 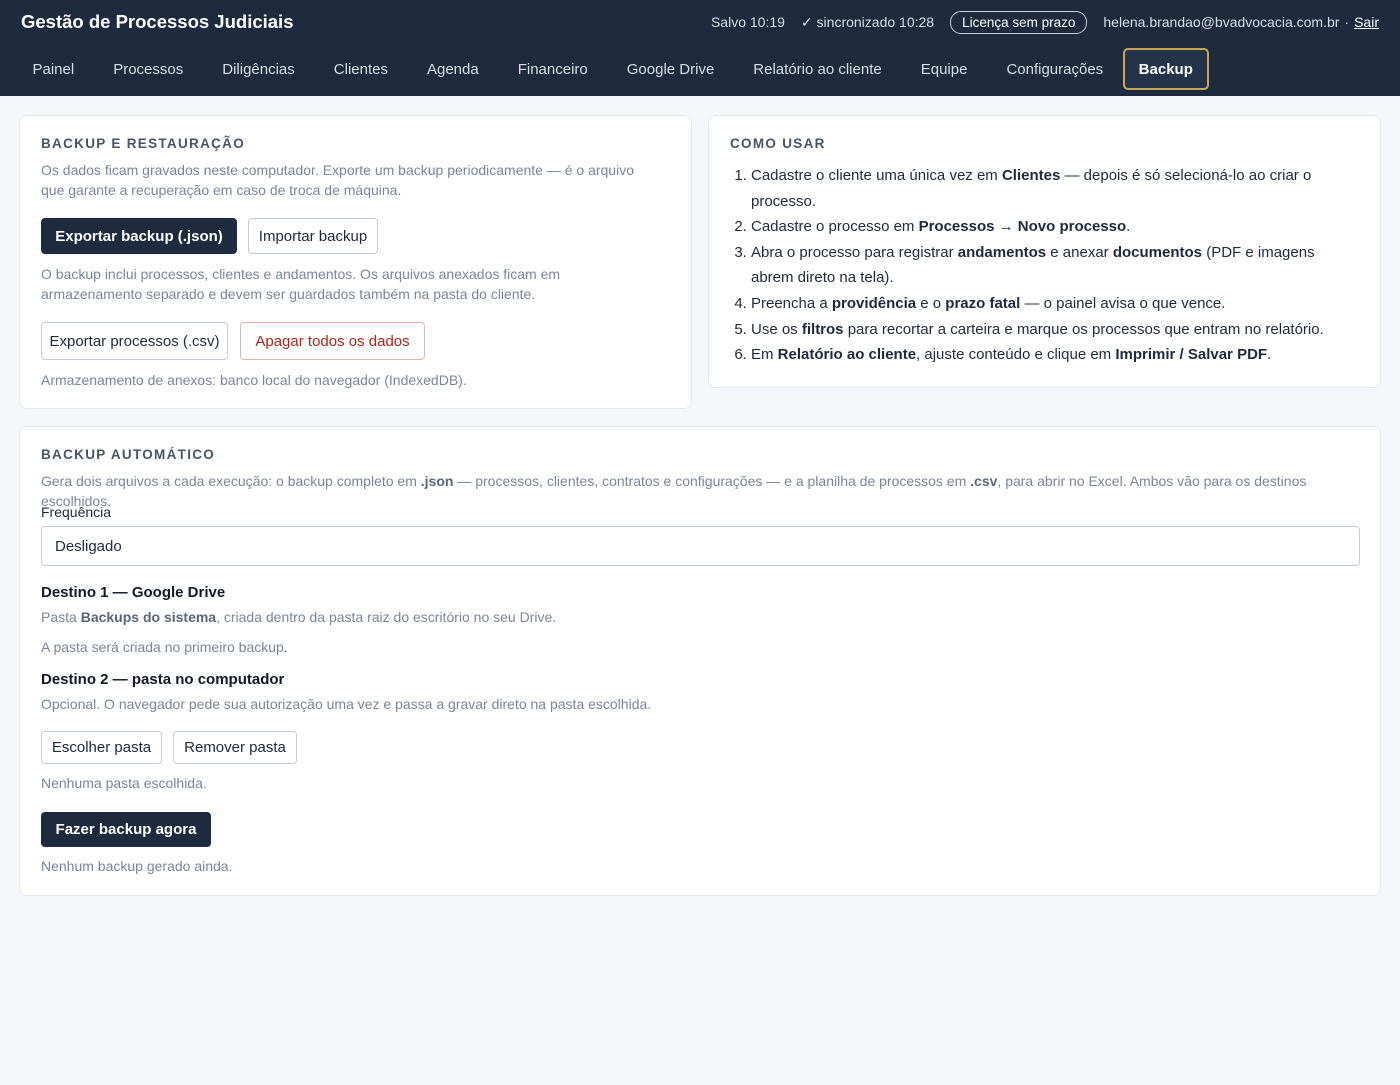 I want to click on destination-1-note: A pasta será criada no primeiro backup., so click(x=164, y=647).